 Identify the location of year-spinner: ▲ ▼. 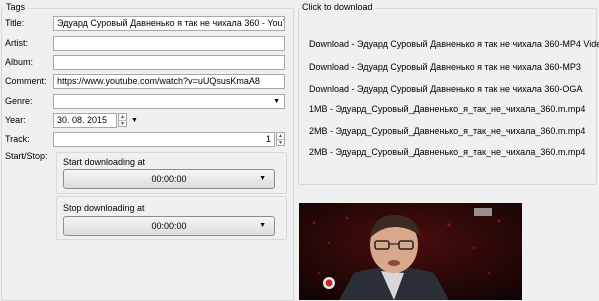
(122, 120).